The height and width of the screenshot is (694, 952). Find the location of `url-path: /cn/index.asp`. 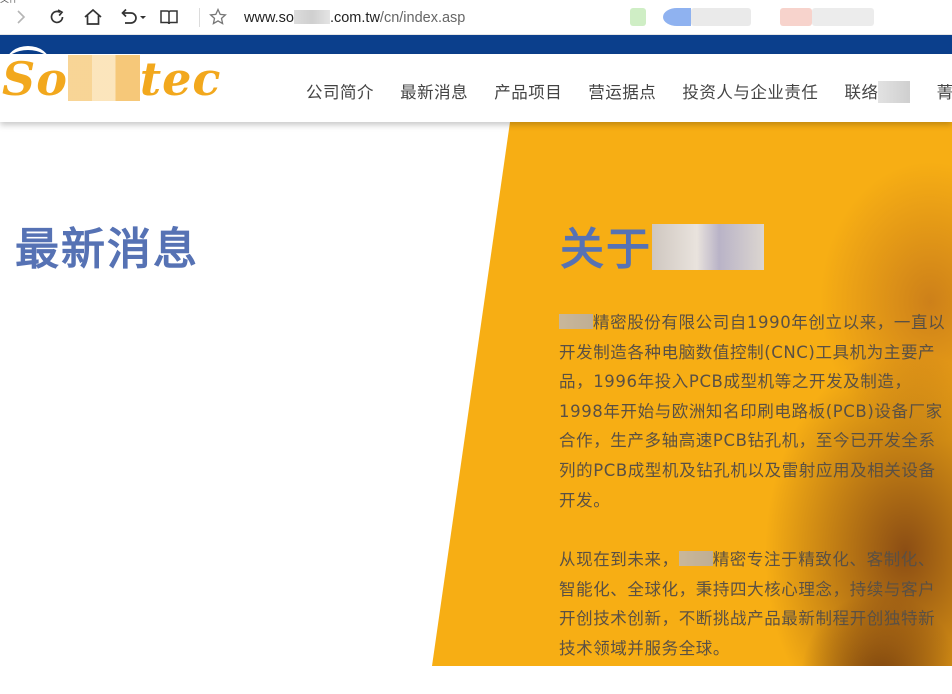

url-path: /cn/index.asp is located at coordinates (422, 18).